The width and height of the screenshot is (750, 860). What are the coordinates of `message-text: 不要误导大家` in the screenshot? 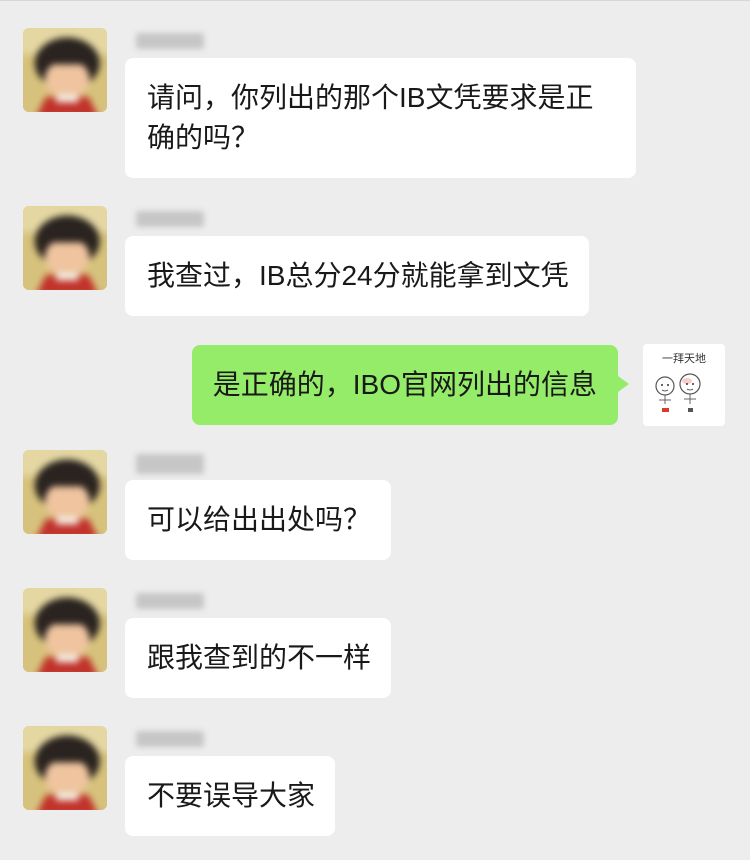 It's located at (231, 795).